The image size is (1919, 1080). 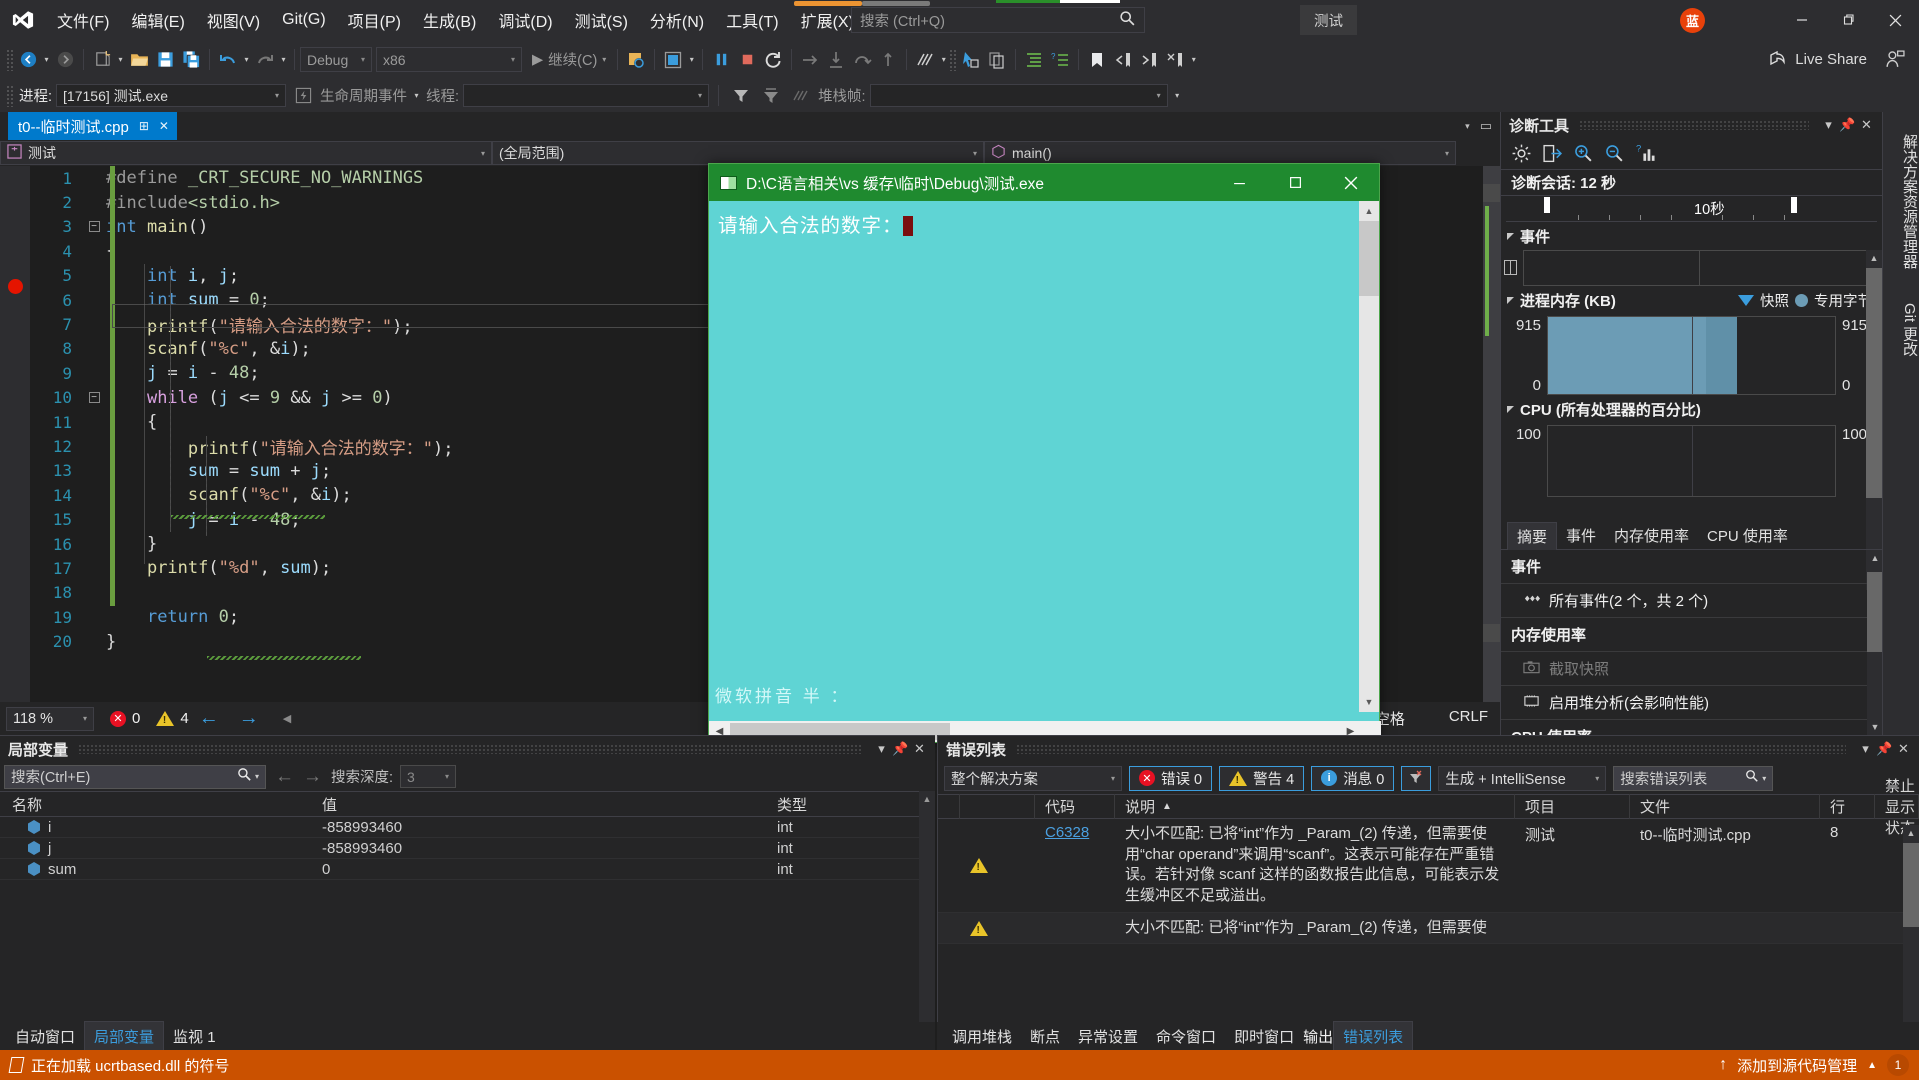 I want to click on breakpoint-gutter, so click(x=15, y=434).